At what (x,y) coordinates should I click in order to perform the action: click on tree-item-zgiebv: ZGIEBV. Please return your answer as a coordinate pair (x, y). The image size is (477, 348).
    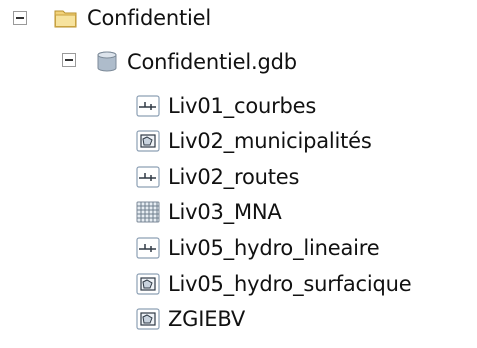
    Looking at the image, I should click on (190, 319).